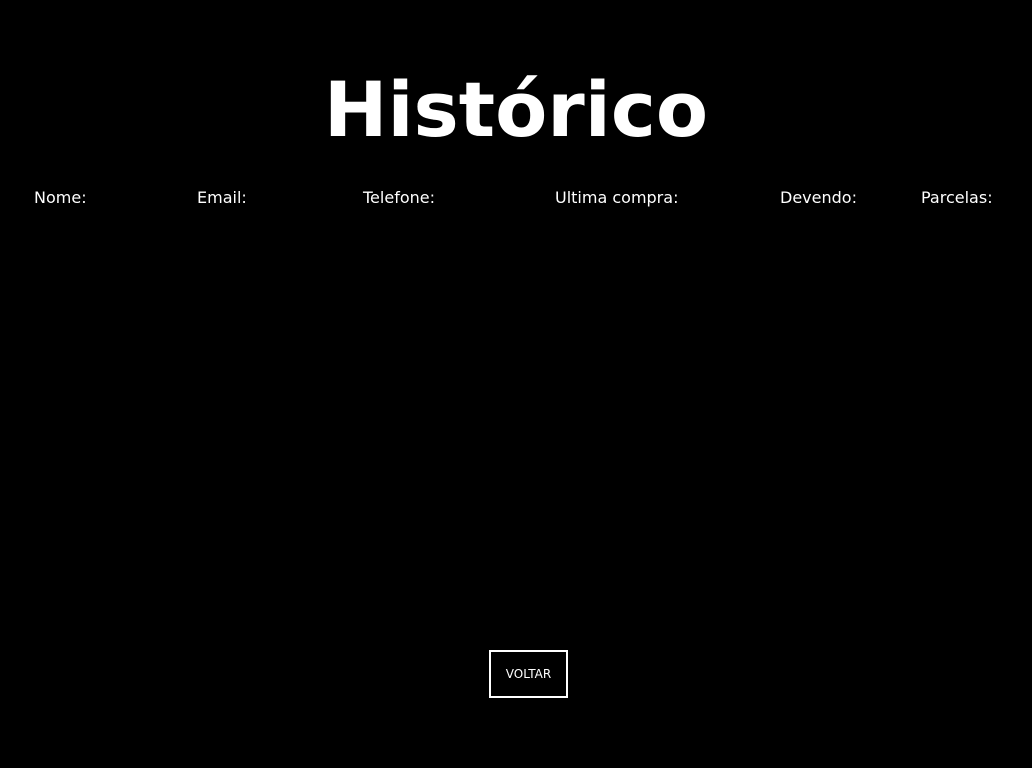 This screenshot has width=1032, height=768. What do you see at coordinates (399, 197) in the screenshot?
I see `column-header-telefone: Telefone:` at bounding box center [399, 197].